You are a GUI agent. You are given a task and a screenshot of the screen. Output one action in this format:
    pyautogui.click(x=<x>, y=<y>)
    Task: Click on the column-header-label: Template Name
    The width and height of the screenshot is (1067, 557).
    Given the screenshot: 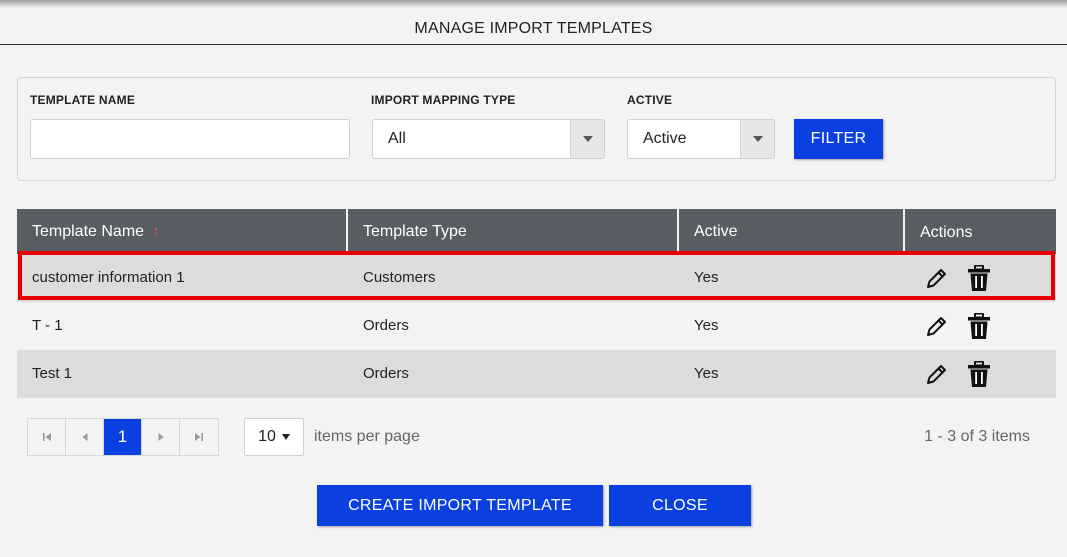 What is the action you would take?
    pyautogui.click(x=88, y=231)
    